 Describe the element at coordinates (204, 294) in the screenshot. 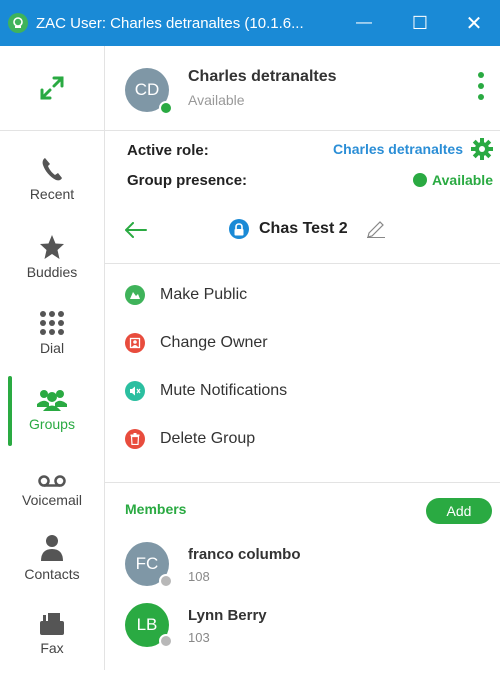

I see `action-label: Make Public` at that location.